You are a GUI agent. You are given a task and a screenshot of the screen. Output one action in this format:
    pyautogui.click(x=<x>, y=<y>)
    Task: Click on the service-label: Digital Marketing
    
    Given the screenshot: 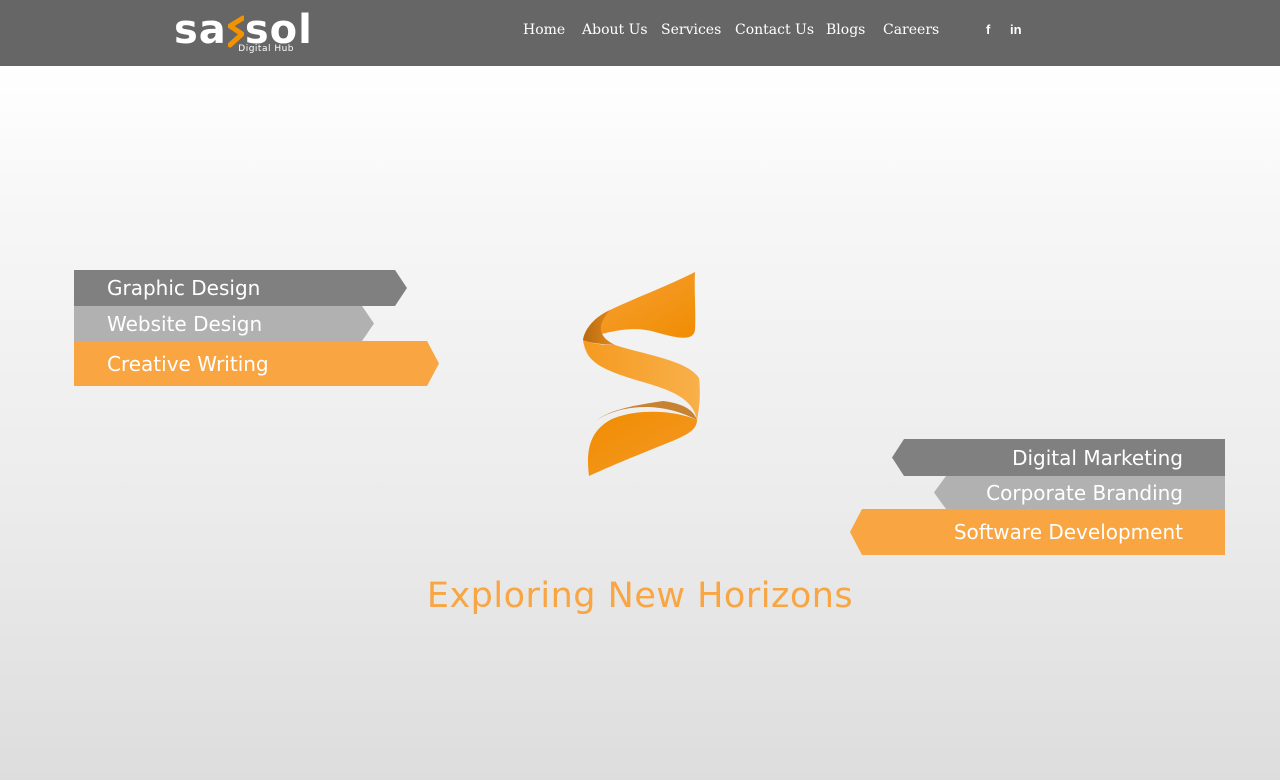 What is the action you would take?
    pyautogui.click(x=1097, y=457)
    